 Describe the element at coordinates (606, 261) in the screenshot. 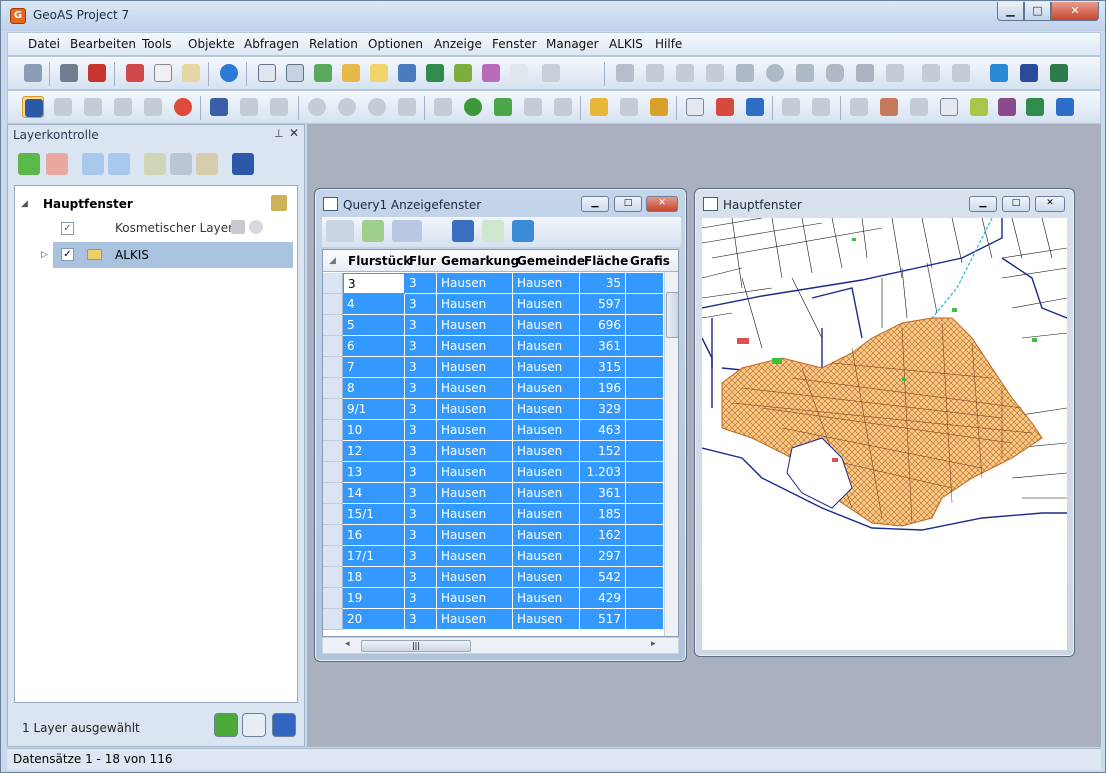

I see `column-header: Fläche` at that location.